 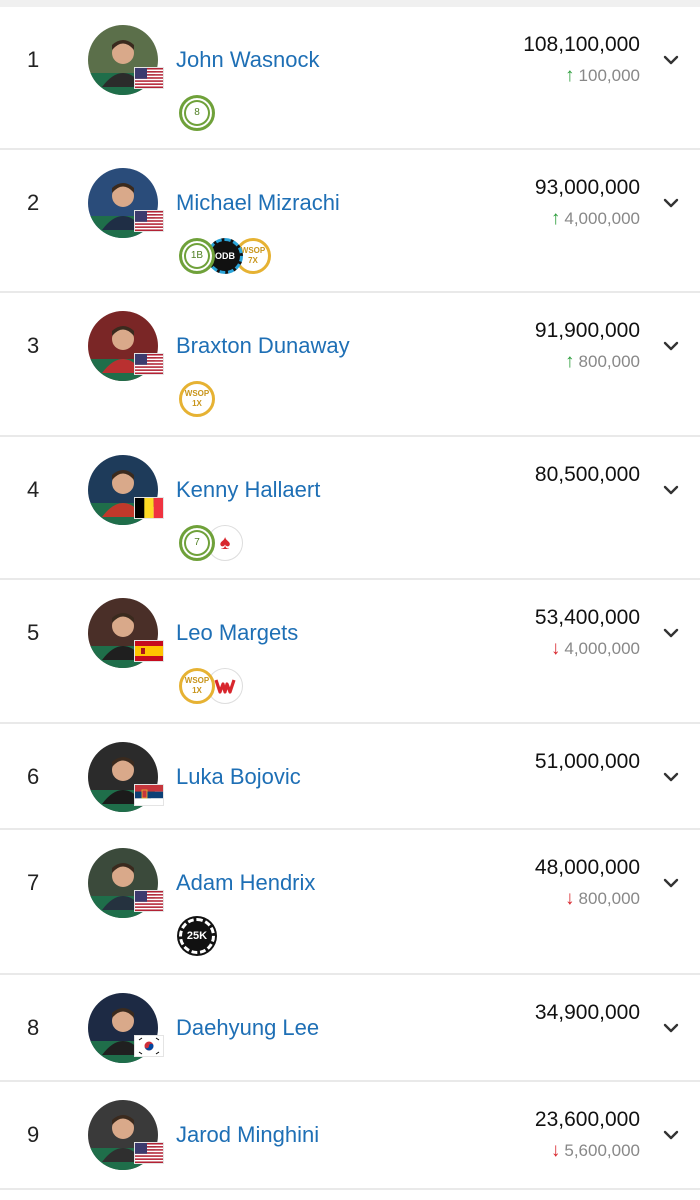 I want to click on rank-number: 2, so click(x=33, y=202).